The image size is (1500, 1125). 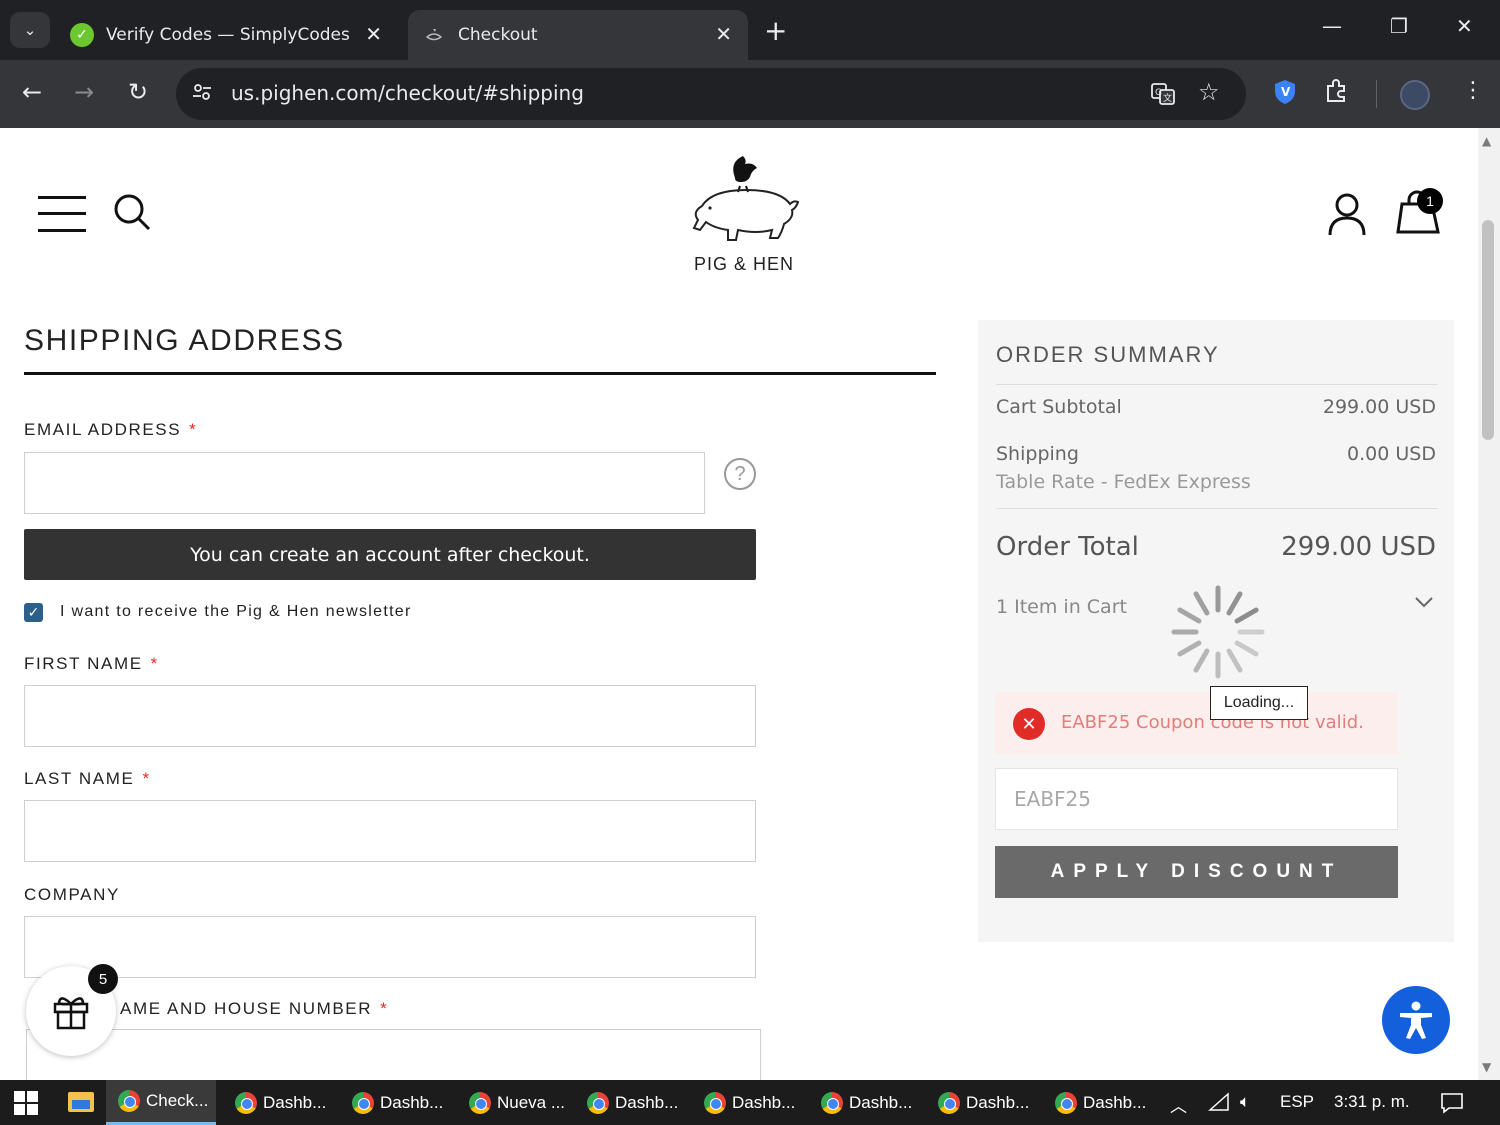 What do you see at coordinates (740, 474) in the screenshot?
I see `help-question-icon: ?` at bounding box center [740, 474].